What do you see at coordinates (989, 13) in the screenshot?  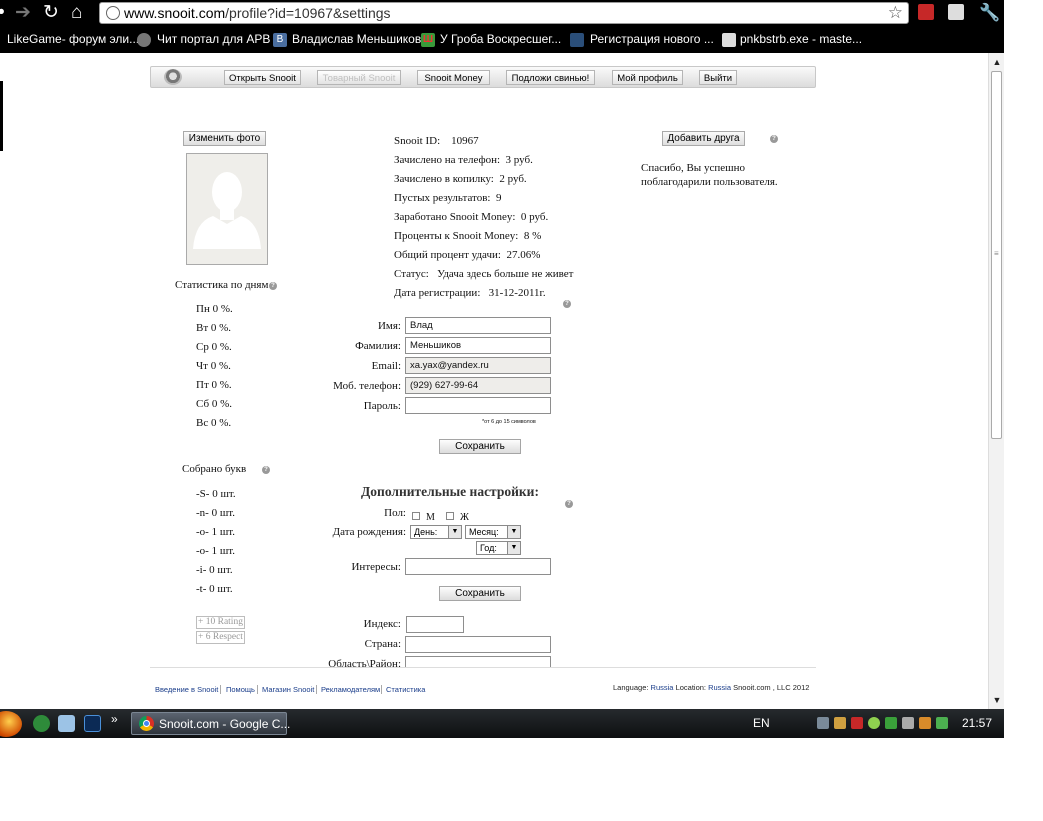 I see `wrench-icon: 🔧` at bounding box center [989, 13].